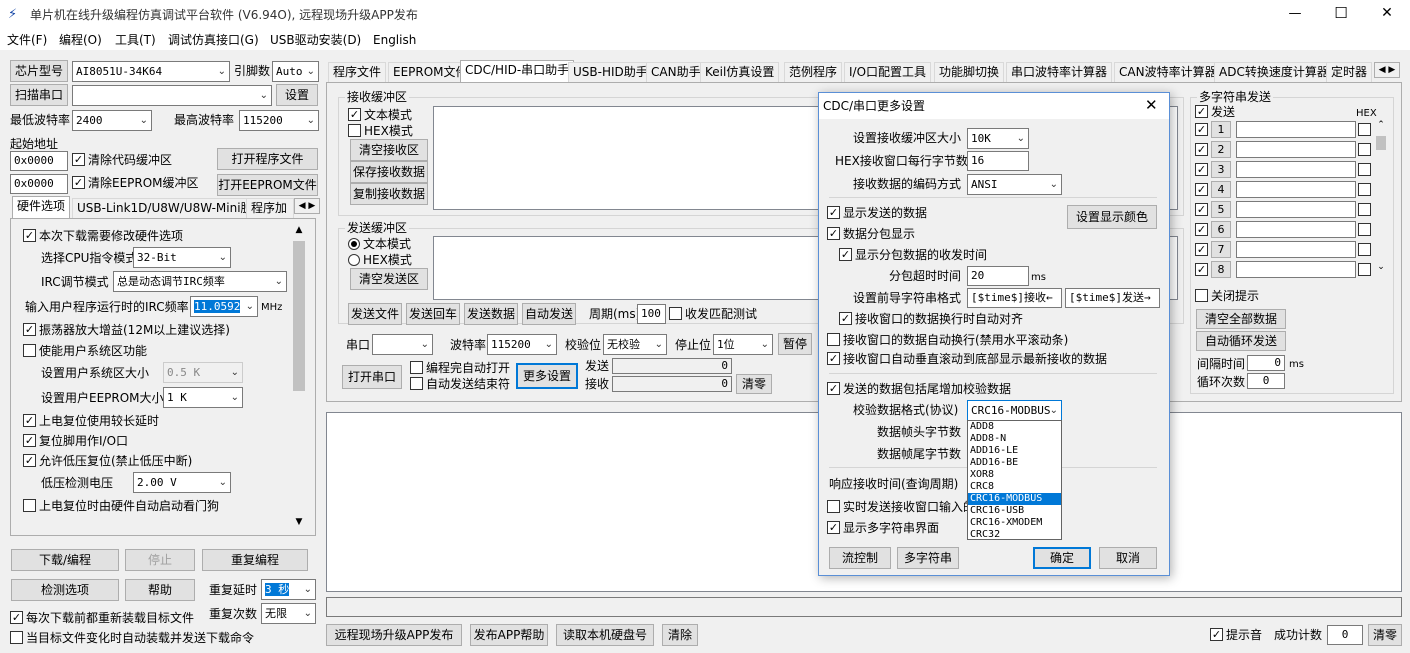 The height and width of the screenshot is (653, 1410). I want to click on wdt-checkbox: 上电复位时由硬件自动启动看门狗, so click(121, 506).